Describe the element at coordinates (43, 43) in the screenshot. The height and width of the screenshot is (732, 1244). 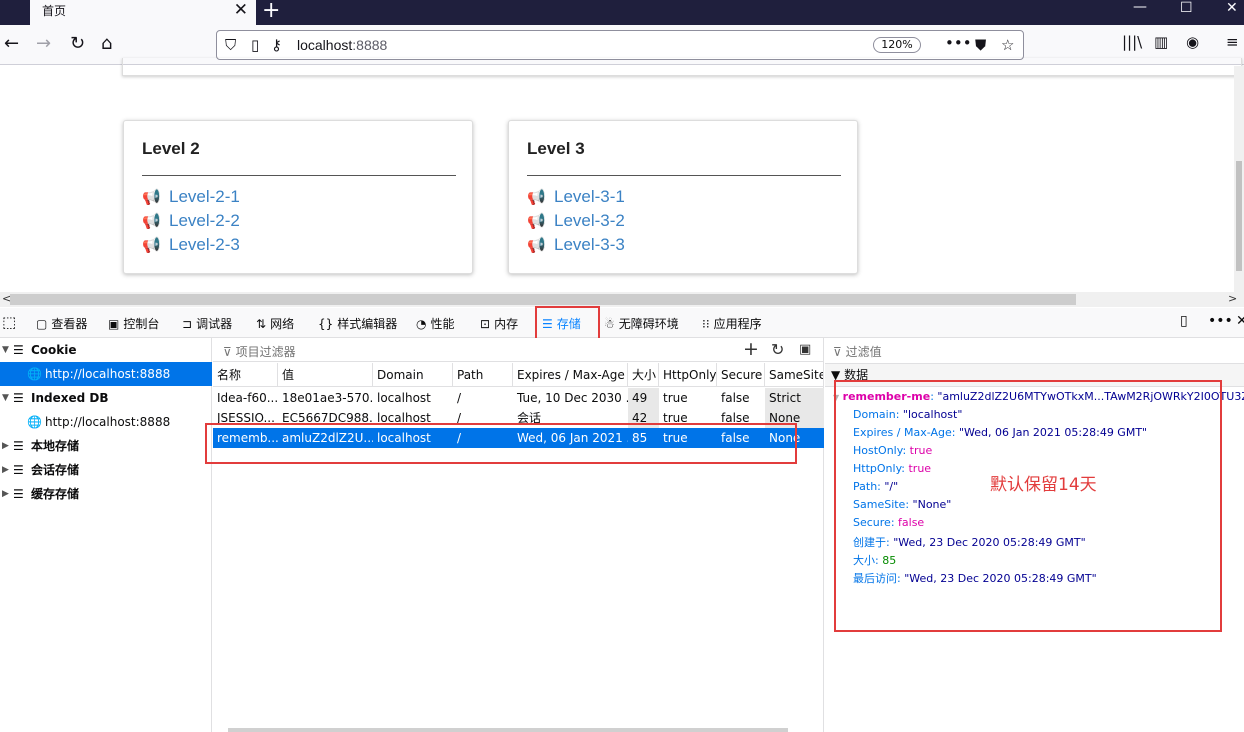
I see `forward-icon: →` at that location.